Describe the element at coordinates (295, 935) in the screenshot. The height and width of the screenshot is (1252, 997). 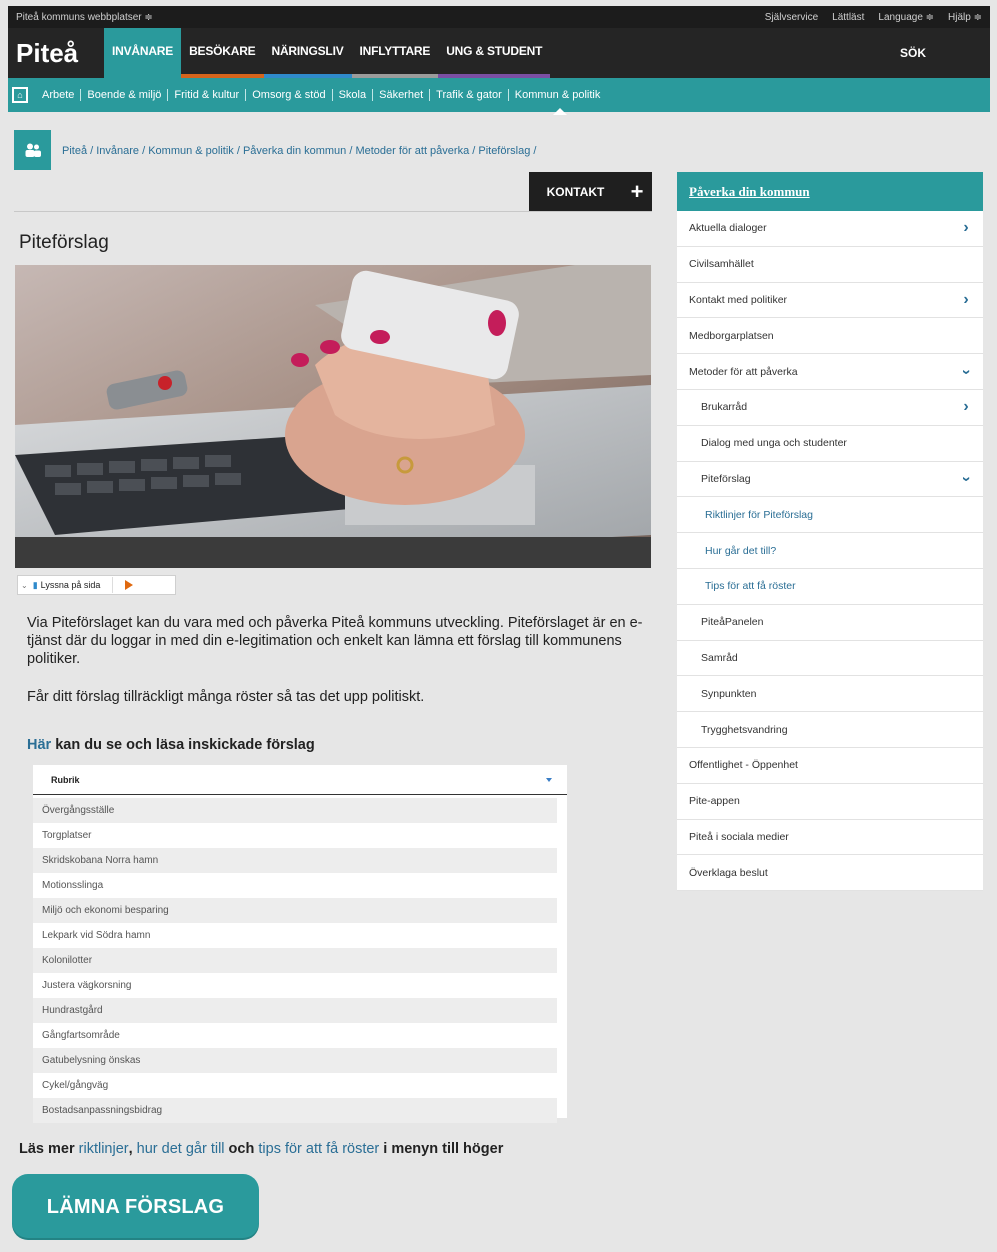
I see `list-item: Lekpark vid Södra hamn` at that location.